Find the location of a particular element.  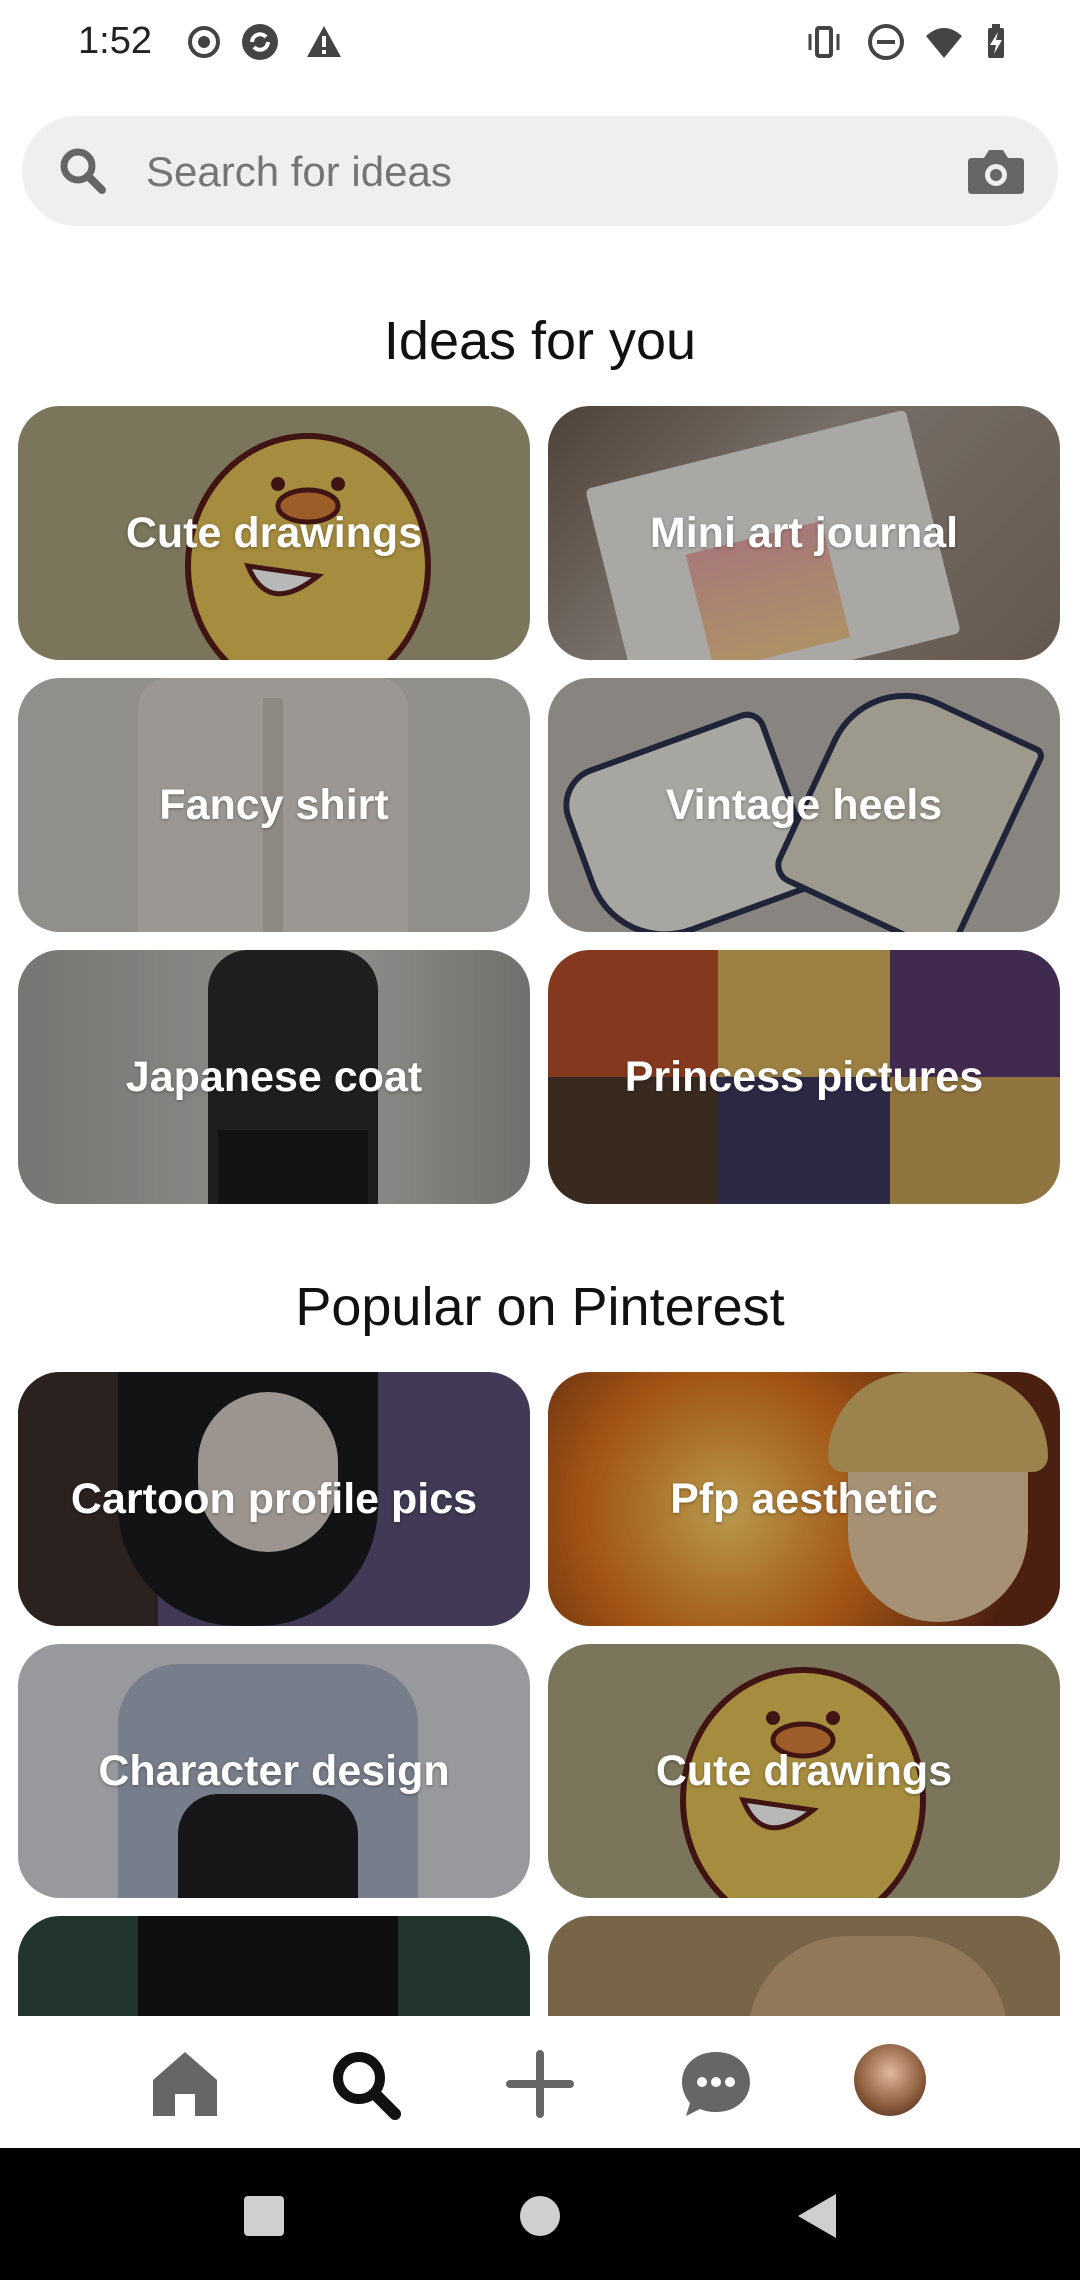

tile-label: Character design is located at coordinates (274, 1770).